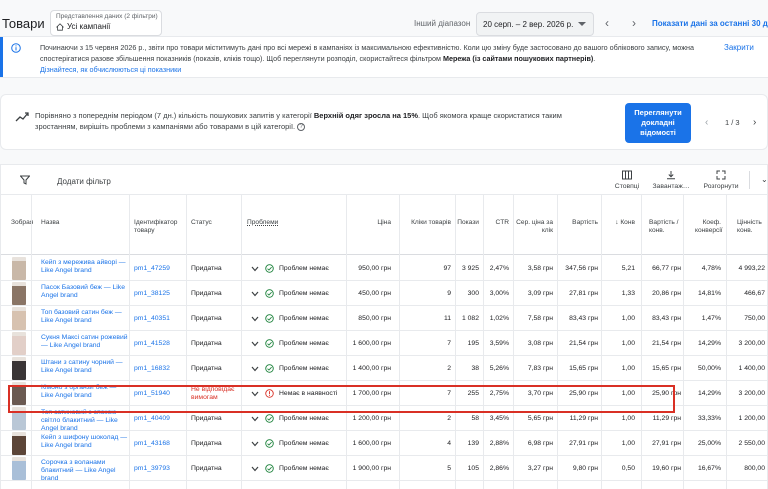 Image resolution: width=768 pixels, height=489 pixels. What do you see at coordinates (739, 47) in the screenshot?
I see `close-notice-button: Закрити` at bounding box center [739, 47].